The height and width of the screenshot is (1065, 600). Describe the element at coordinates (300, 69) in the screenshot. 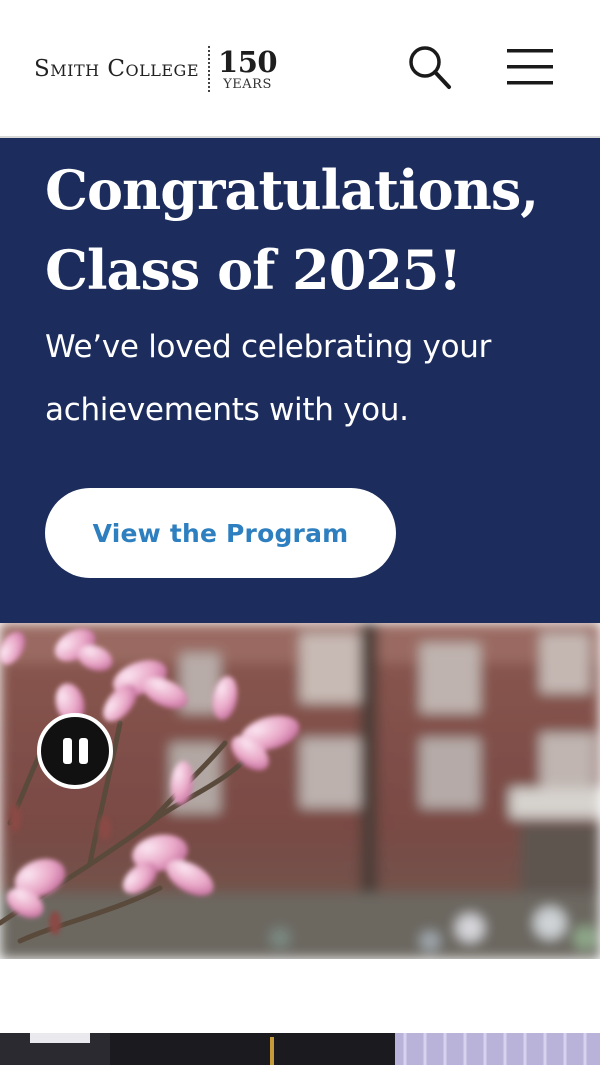

I see `site-header: Smith College 150 YEARS` at that location.